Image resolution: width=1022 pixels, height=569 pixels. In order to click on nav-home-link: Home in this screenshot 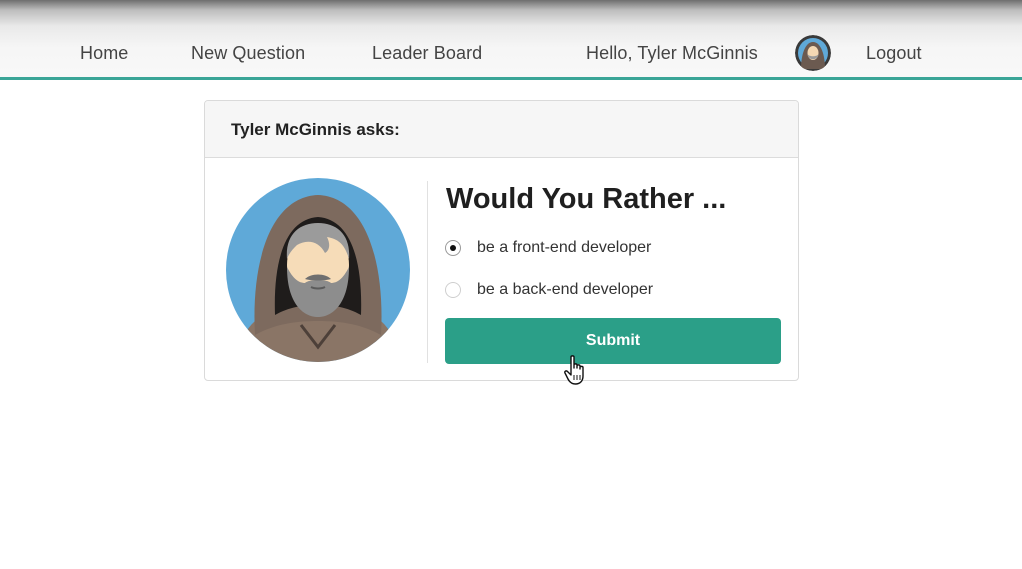, I will do `click(104, 53)`.